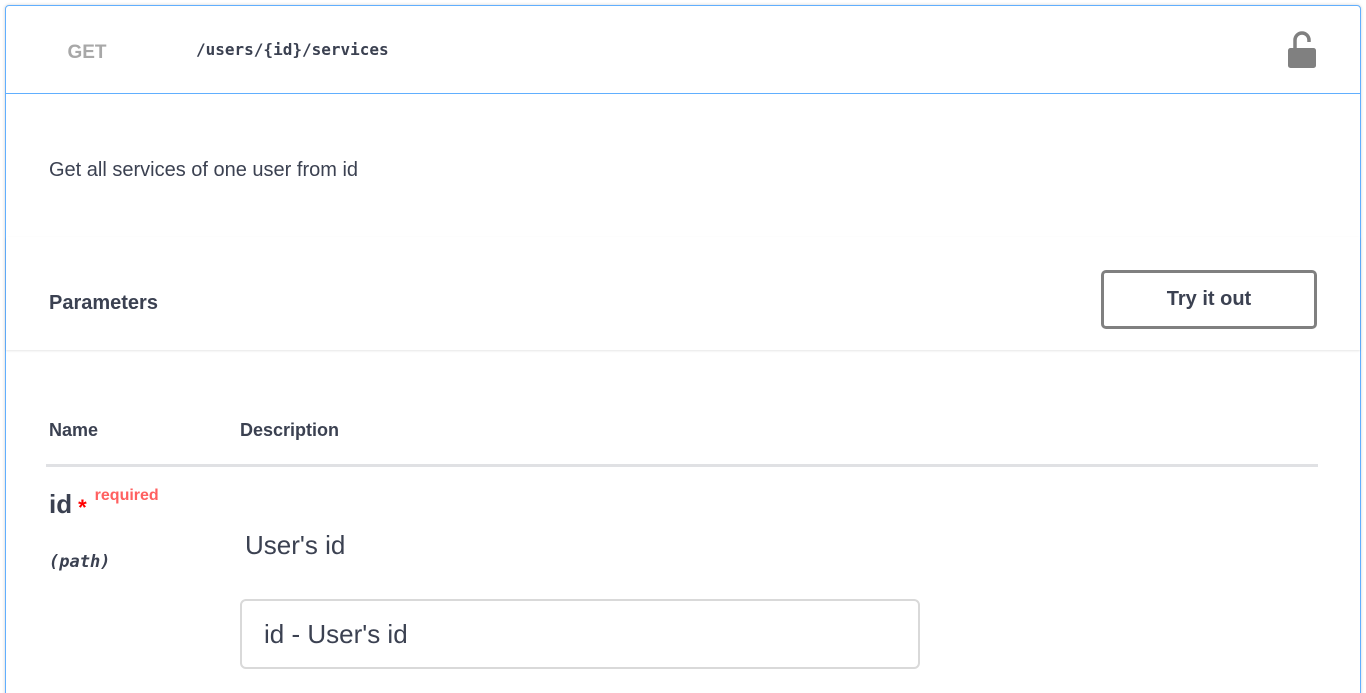 Image resolution: width=1366 pixels, height=693 pixels. Describe the element at coordinates (295, 545) in the screenshot. I see `parameter-description: User's id` at that location.